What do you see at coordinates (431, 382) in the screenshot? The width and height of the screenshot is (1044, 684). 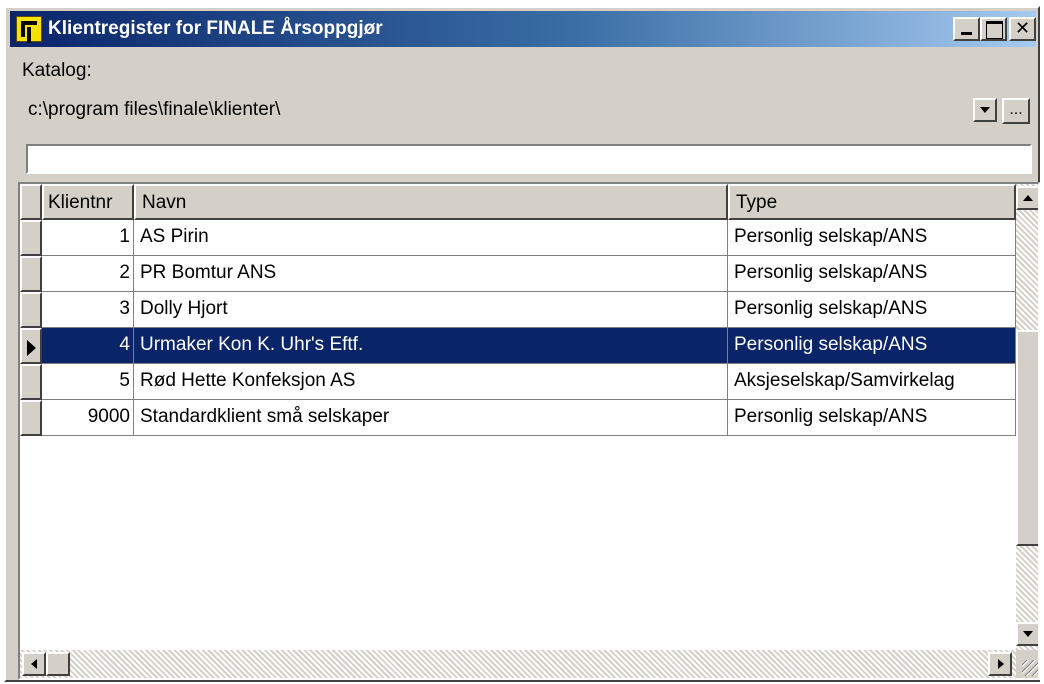 I see `cell-navn: Rød Hette Konfeksjon AS` at bounding box center [431, 382].